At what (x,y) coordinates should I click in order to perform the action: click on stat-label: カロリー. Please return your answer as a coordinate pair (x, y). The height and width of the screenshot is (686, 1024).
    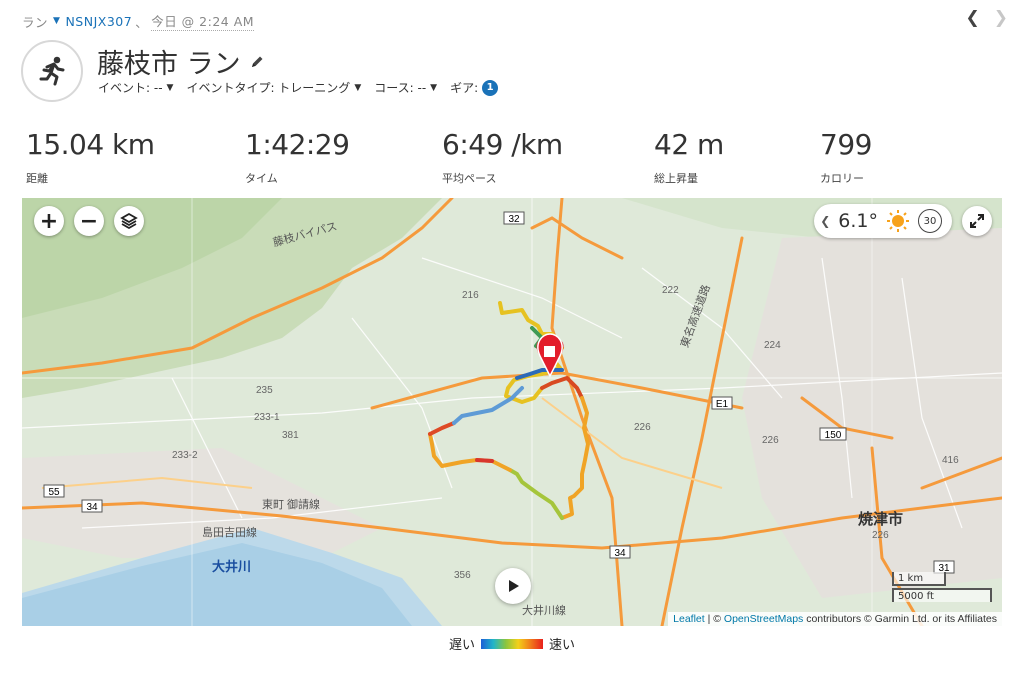
    Looking at the image, I should click on (842, 178).